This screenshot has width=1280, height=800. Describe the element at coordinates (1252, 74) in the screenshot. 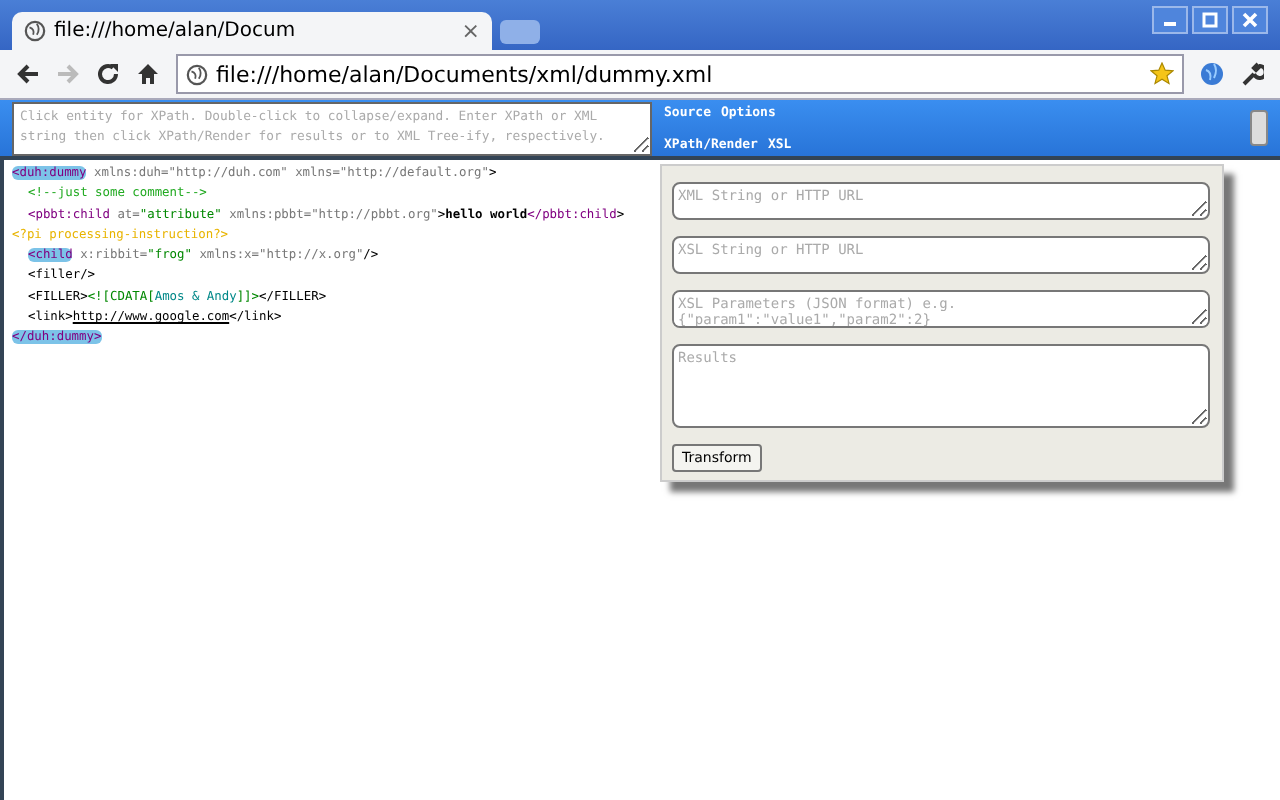

I see `wrench-icon` at that location.